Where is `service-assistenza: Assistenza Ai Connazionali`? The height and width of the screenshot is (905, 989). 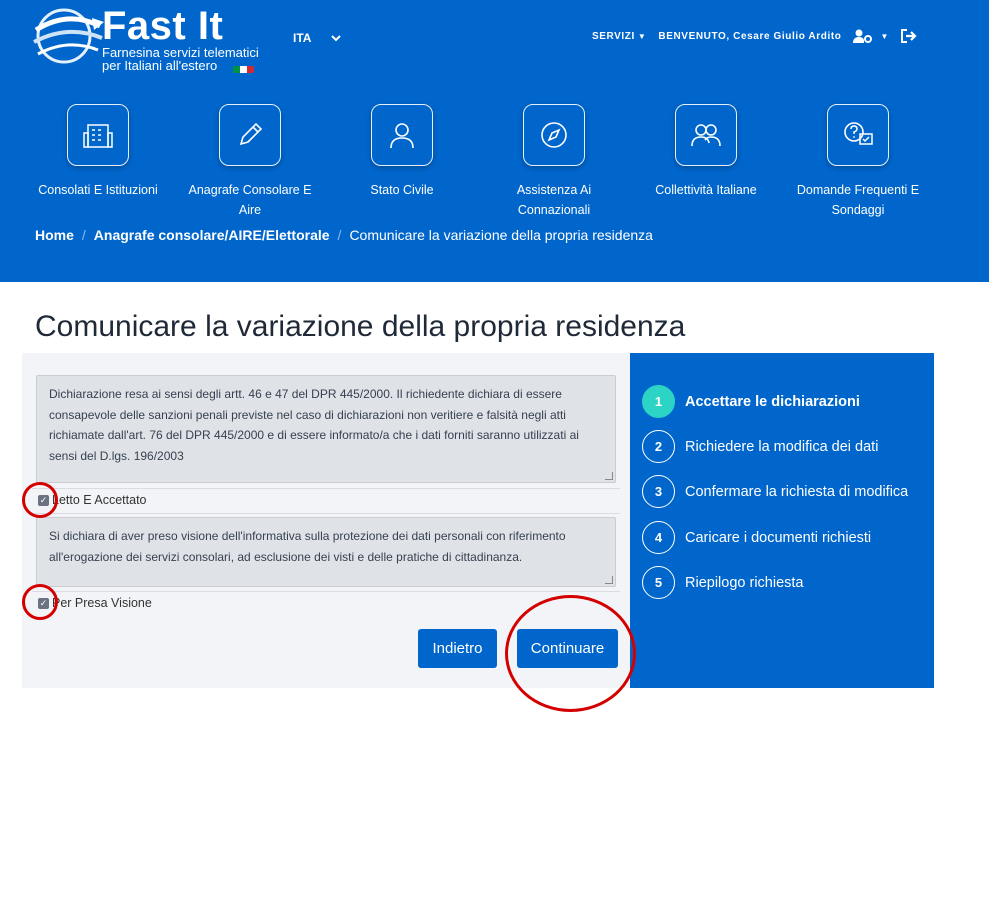
service-assistenza: Assistenza Ai Connazionali is located at coordinates (554, 162).